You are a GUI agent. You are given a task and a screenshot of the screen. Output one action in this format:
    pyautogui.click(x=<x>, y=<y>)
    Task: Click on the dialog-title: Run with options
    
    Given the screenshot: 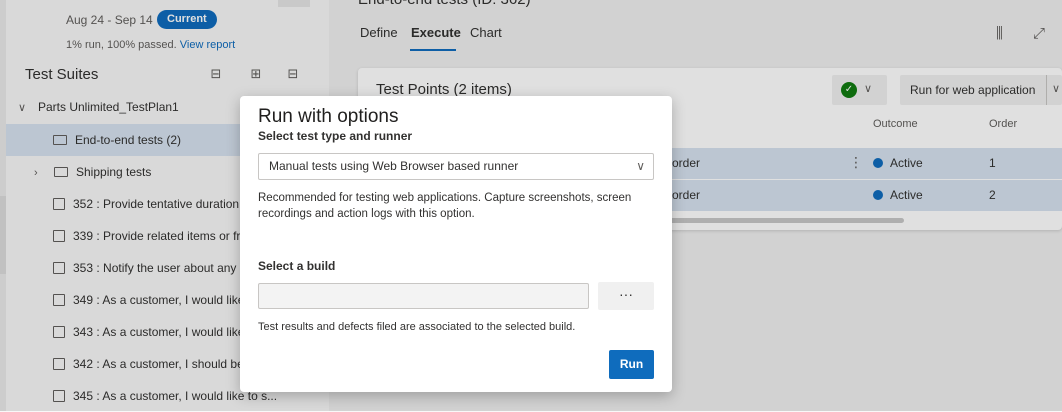 What is the action you would take?
    pyautogui.click(x=328, y=116)
    